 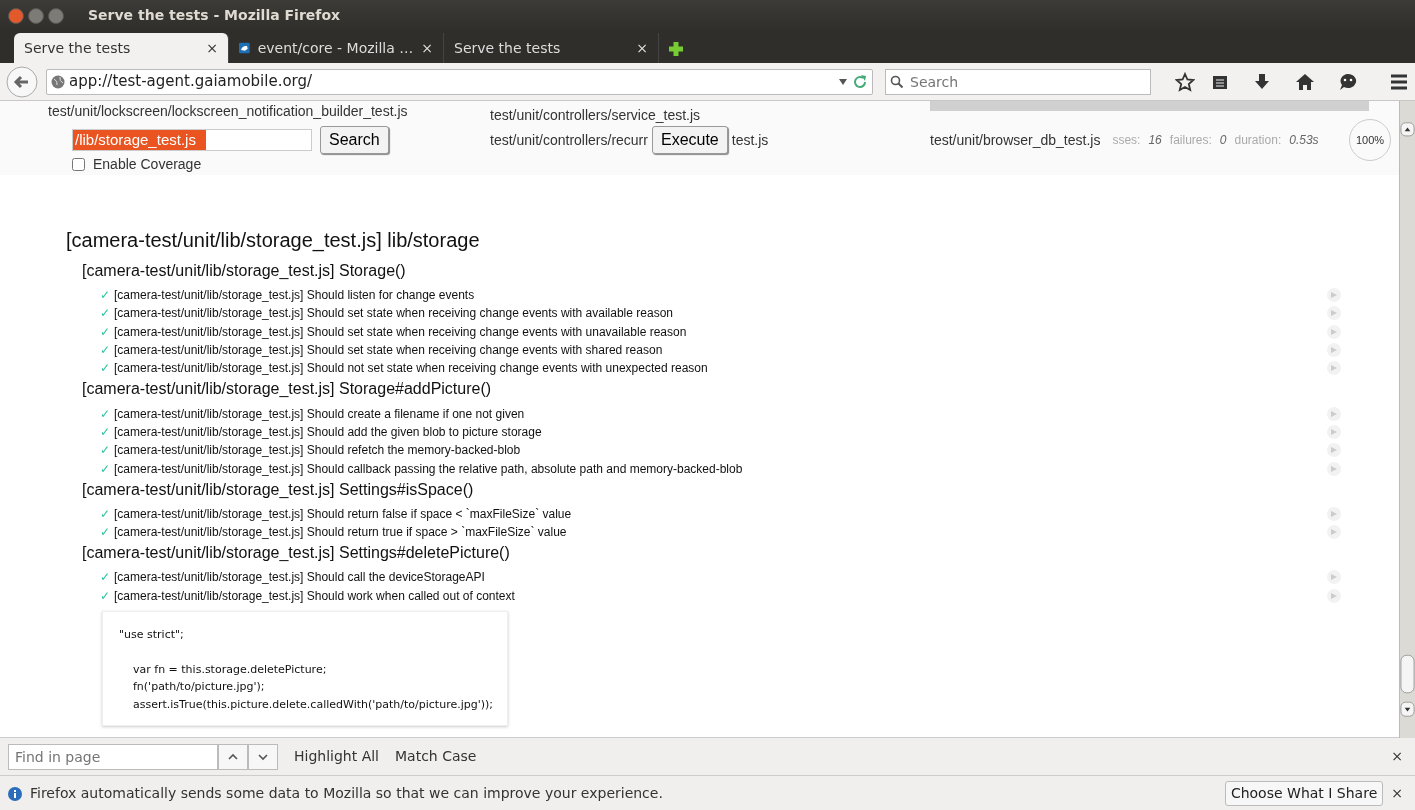 What do you see at coordinates (1258, 140) in the screenshot?
I see `stat-label: duration:` at bounding box center [1258, 140].